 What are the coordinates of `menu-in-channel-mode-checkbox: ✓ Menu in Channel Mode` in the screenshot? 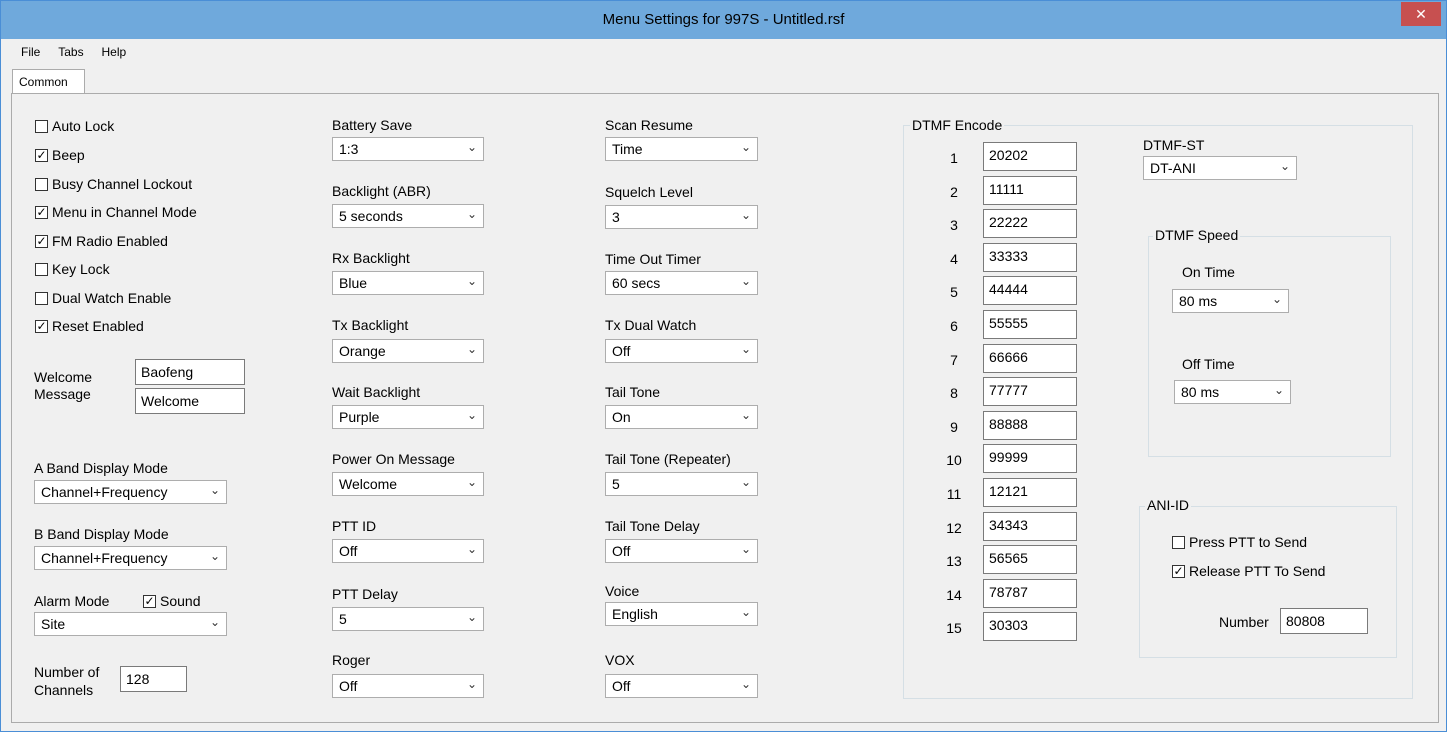 It's located at (116, 212).